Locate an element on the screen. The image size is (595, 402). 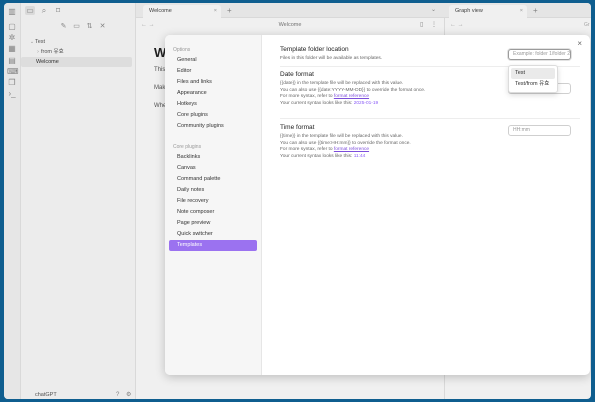
nav-item-note-composer: Note composer is located at coordinates (213, 212).